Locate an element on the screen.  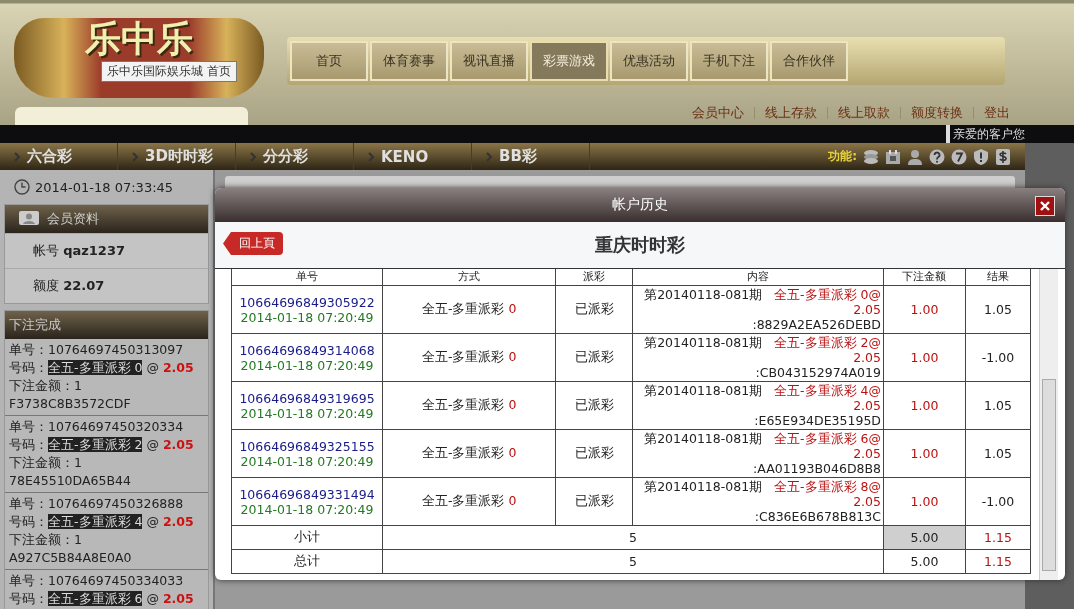
panel-title: 下注完成 is located at coordinates (35, 325).